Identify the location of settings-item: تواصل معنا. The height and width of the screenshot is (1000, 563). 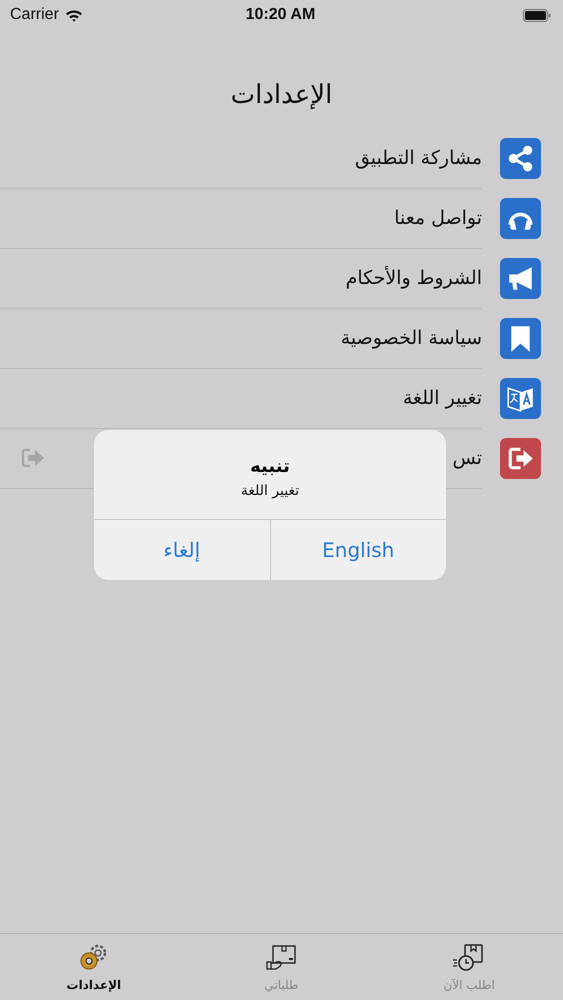
(438, 217).